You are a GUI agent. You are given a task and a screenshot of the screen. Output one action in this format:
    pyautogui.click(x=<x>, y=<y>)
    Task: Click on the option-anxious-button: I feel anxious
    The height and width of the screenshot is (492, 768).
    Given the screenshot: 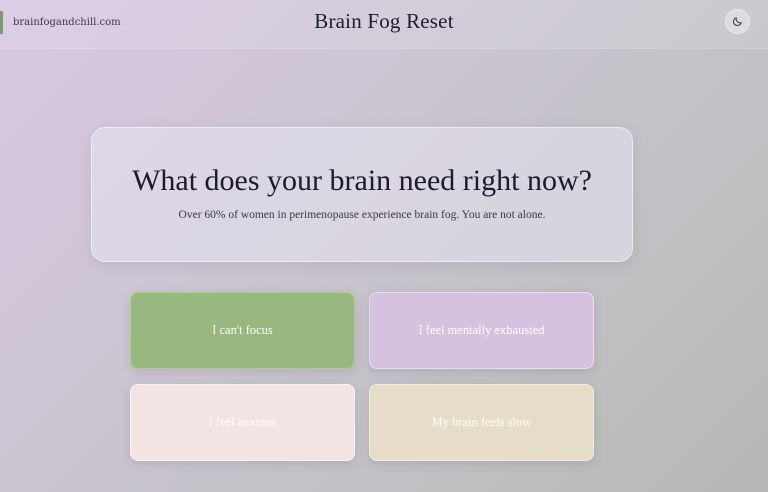 What is the action you would take?
    pyautogui.click(x=242, y=422)
    